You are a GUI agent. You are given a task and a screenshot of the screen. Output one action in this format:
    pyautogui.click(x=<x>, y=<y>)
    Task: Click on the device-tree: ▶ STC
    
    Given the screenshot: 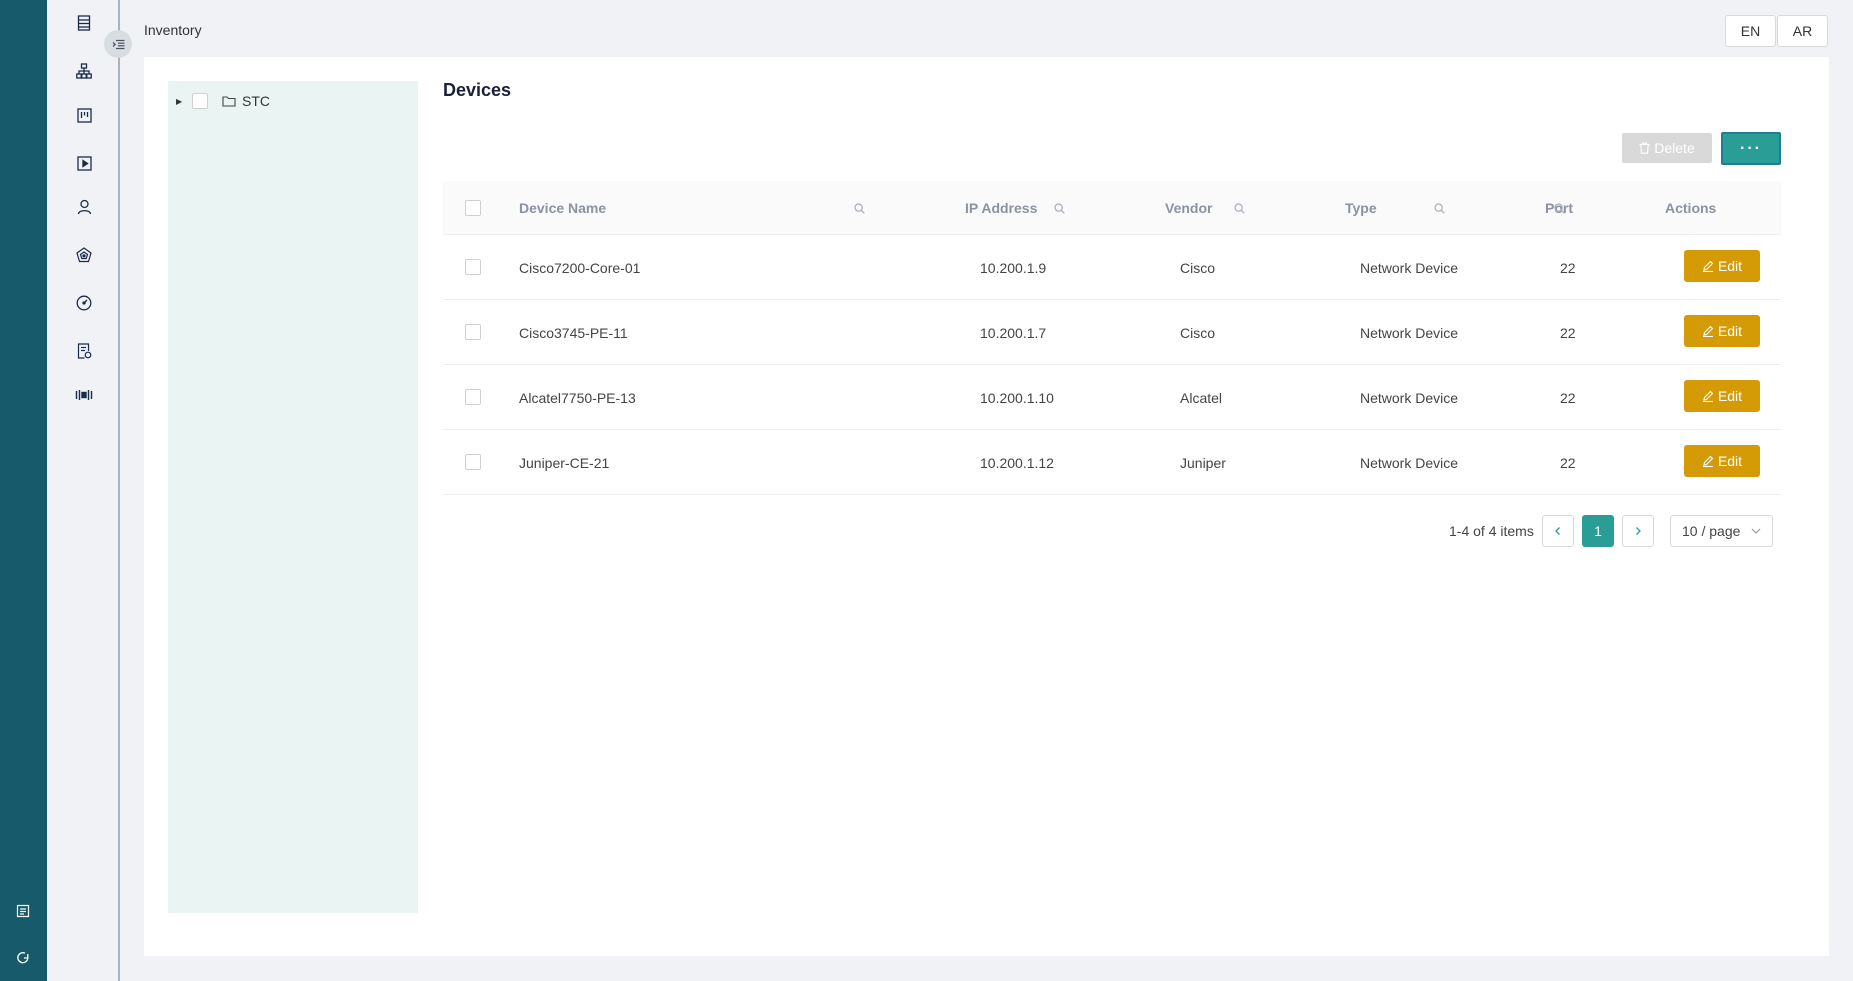 What is the action you would take?
    pyautogui.click(x=293, y=497)
    